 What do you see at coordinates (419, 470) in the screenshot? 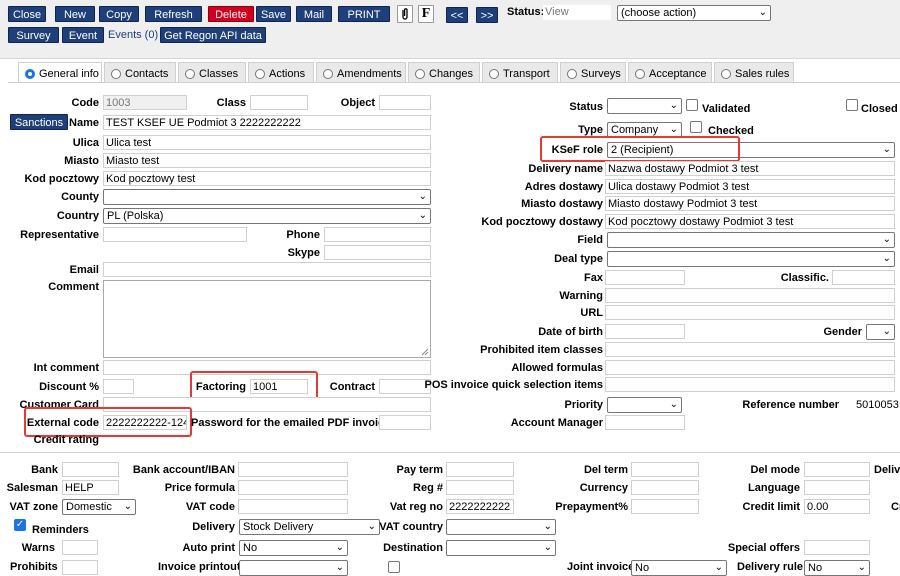
I see `pay-term-label: Pay term` at bounding box center [419, 470].